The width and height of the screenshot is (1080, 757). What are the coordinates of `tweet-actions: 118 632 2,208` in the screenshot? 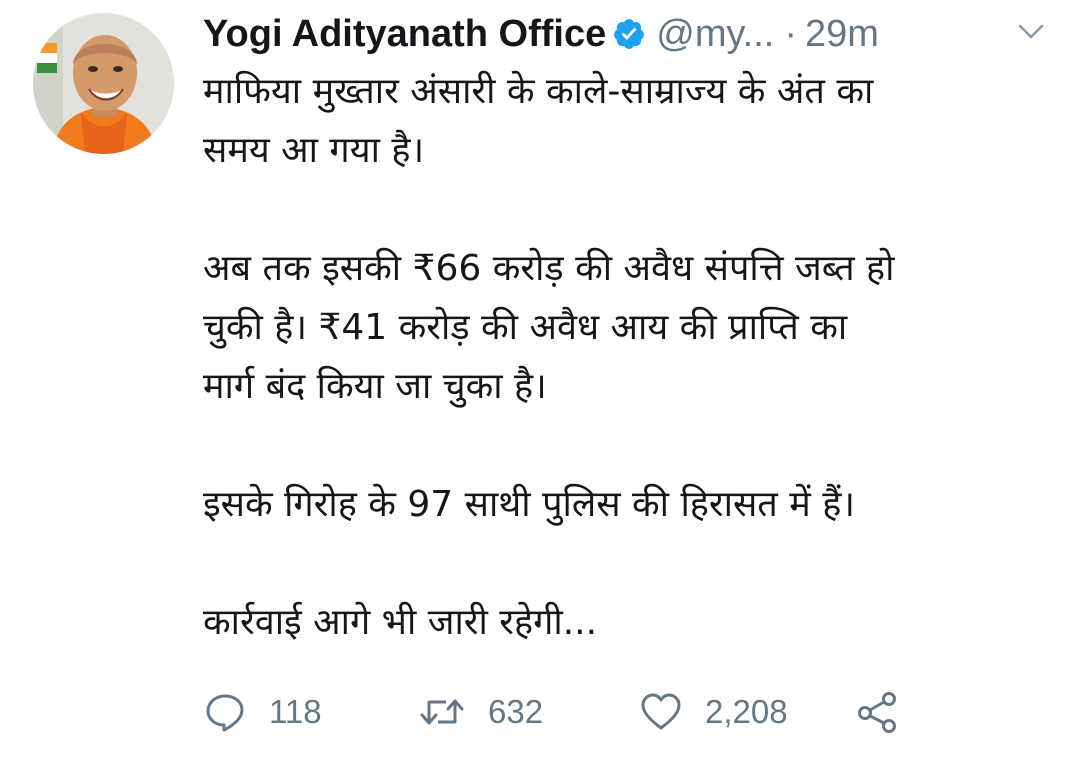 It's located at (628, 712).